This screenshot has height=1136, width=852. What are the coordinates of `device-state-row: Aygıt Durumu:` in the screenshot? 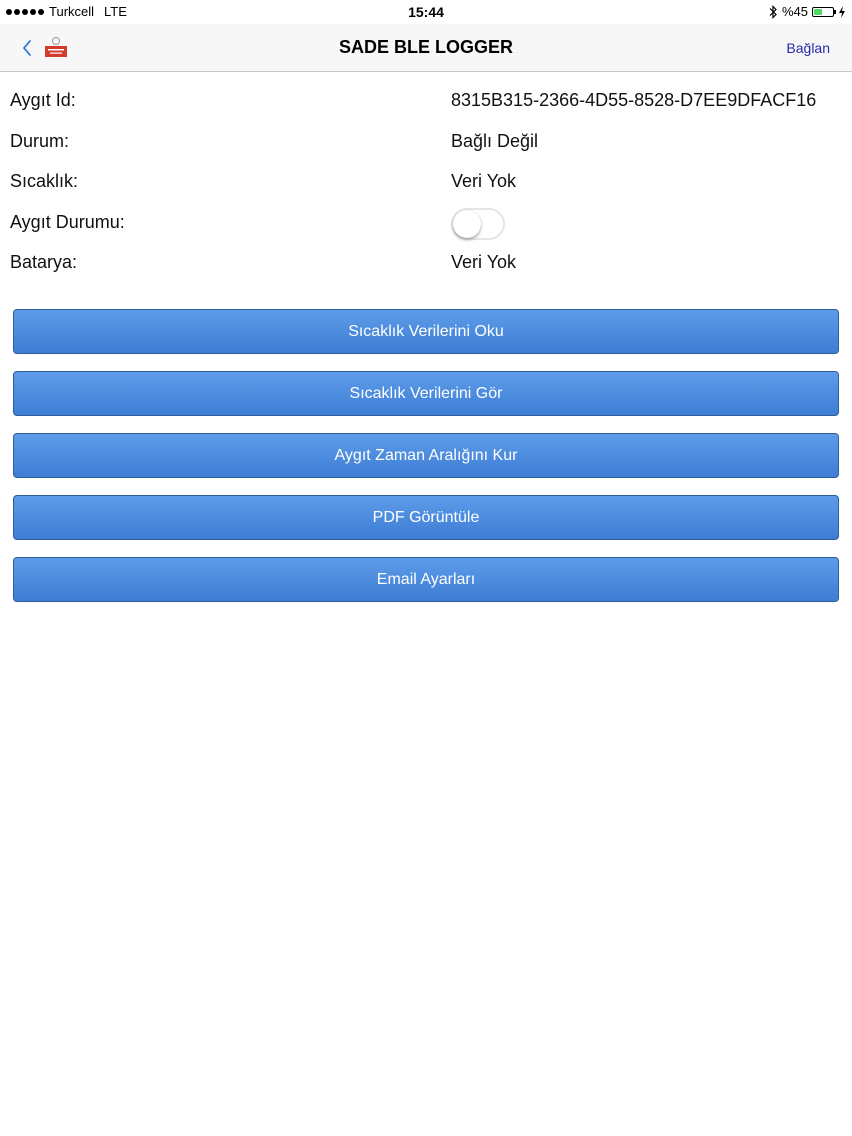 It's located at (426, 224).